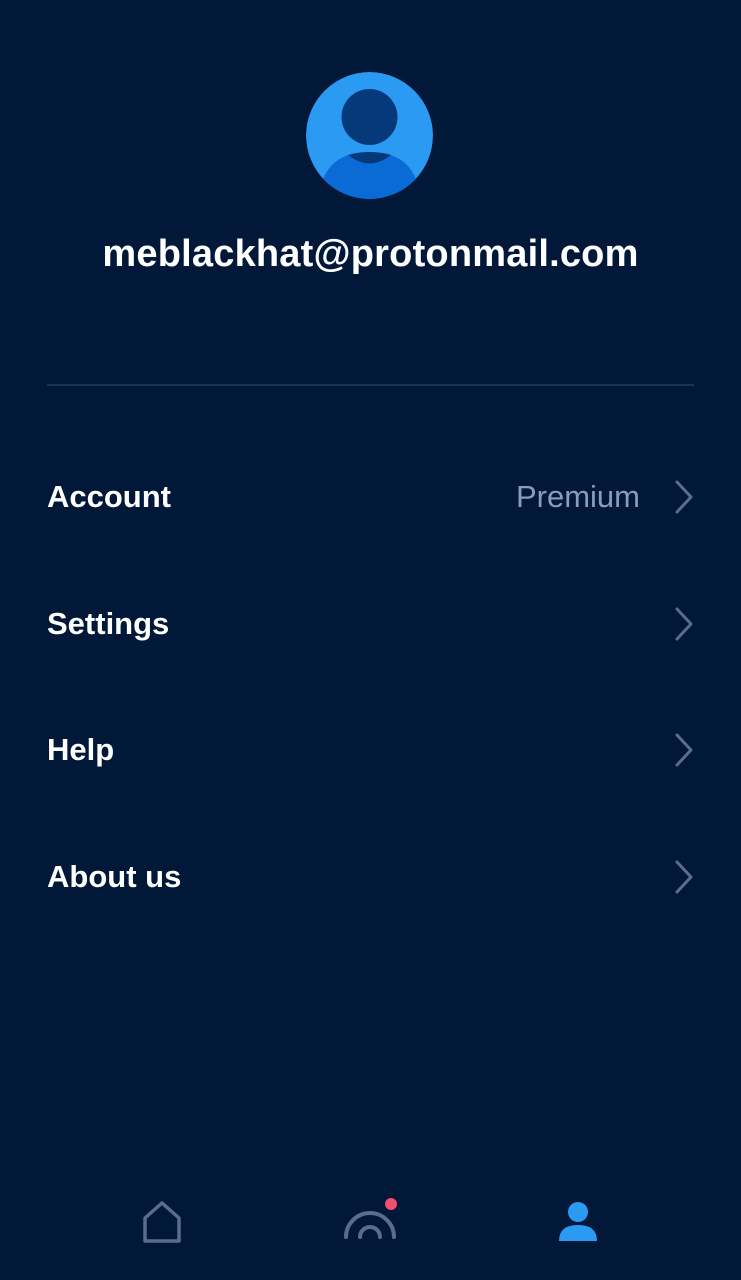 Image resolution: width=741 pixels, height=1280 pixels. Describe the element at coordinates (391, 1204) in the screenshot. I see `notification-dot` at that location.